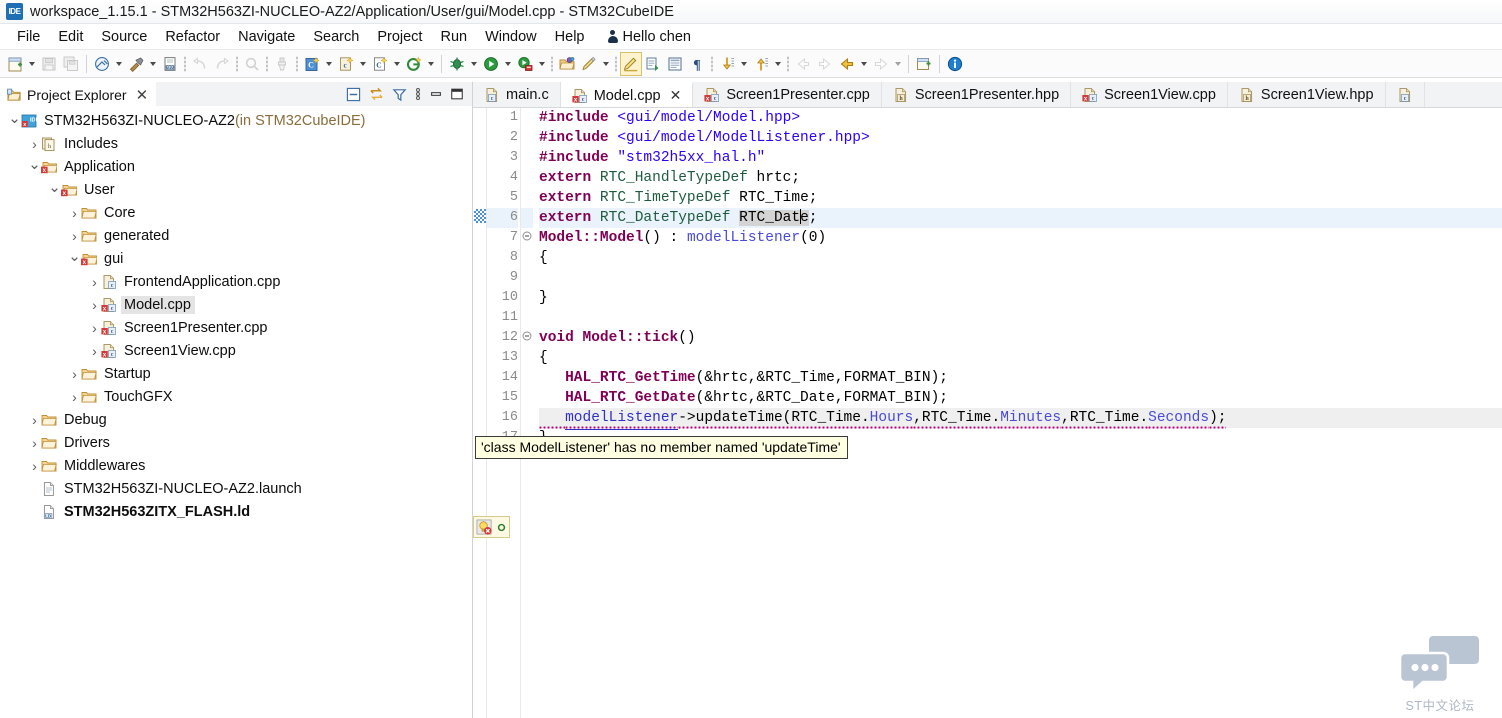  I want to click on collapse-all-icon, so click(353, 94).